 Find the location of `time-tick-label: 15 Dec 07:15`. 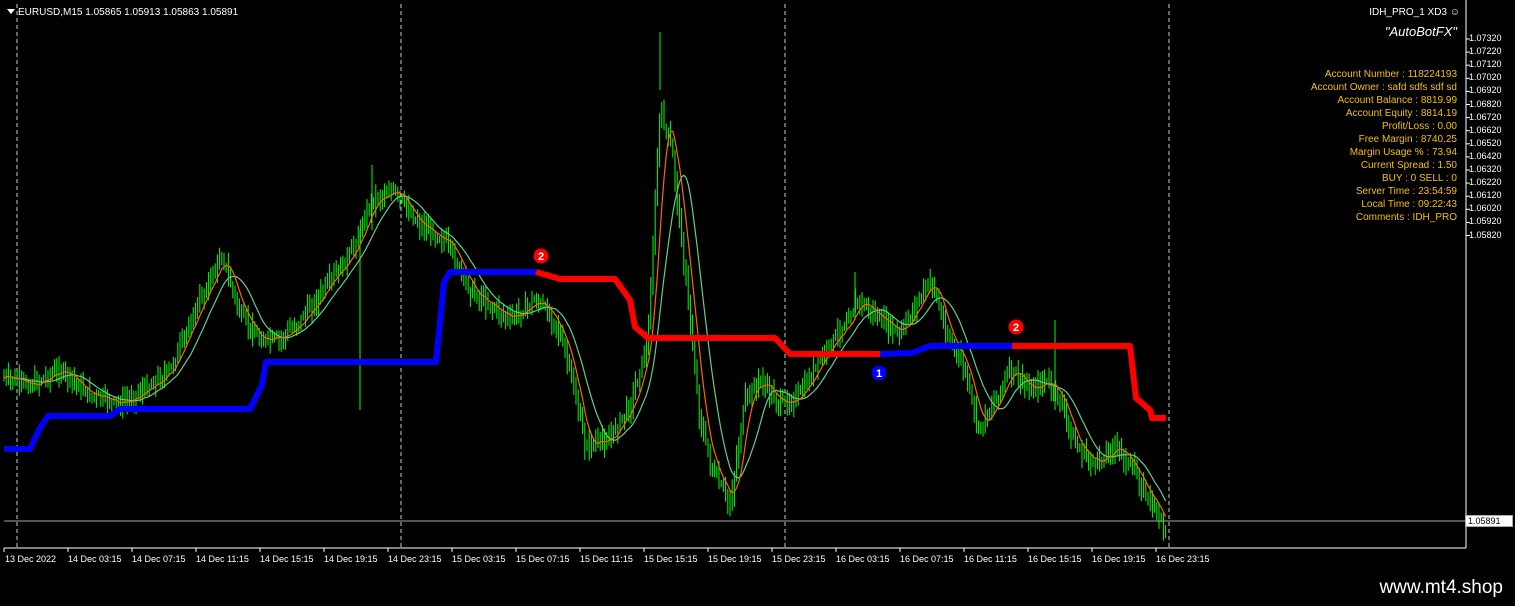

time-tick-label: 15 Dec 07:15 is located at coordinates (543, 559).